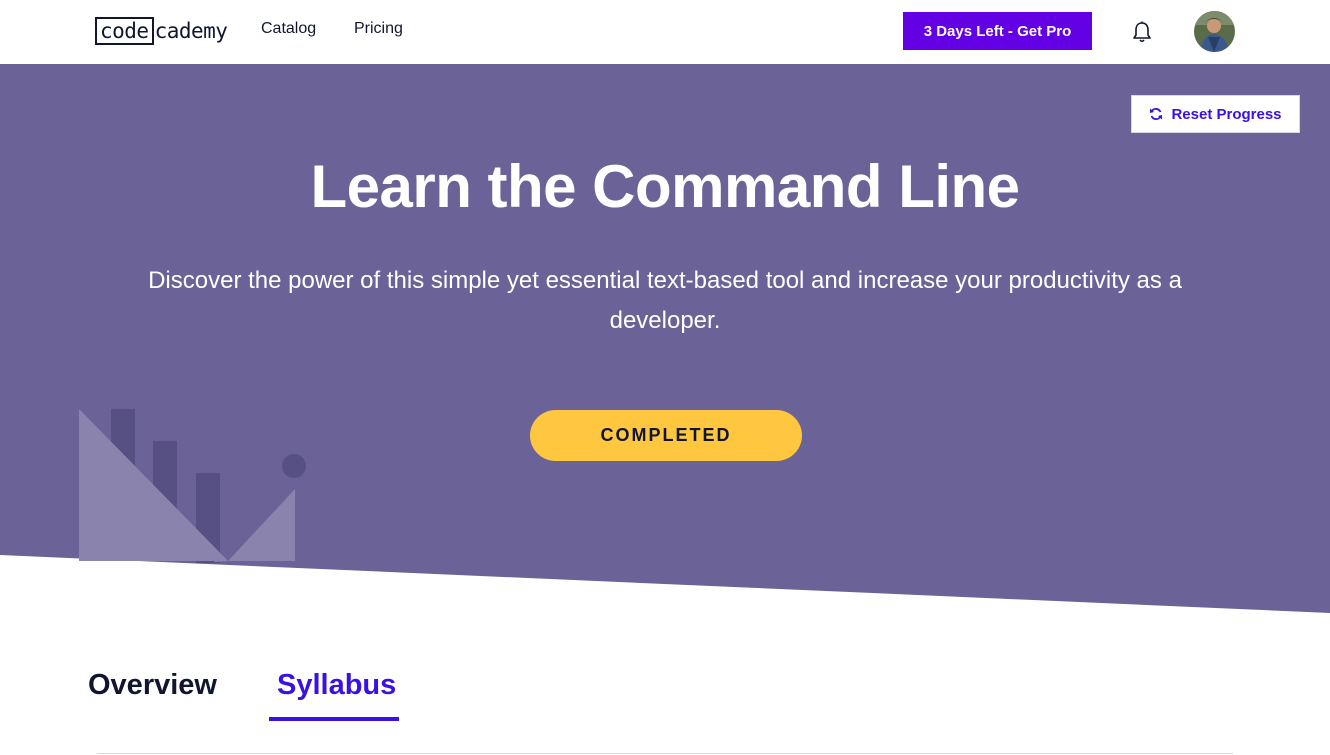 This screenshot has height=755, width=1330. Describe the element at coordinates (1226, 114) in the screenshot. I see `reset-progress-label: Reset Progress` at that location.